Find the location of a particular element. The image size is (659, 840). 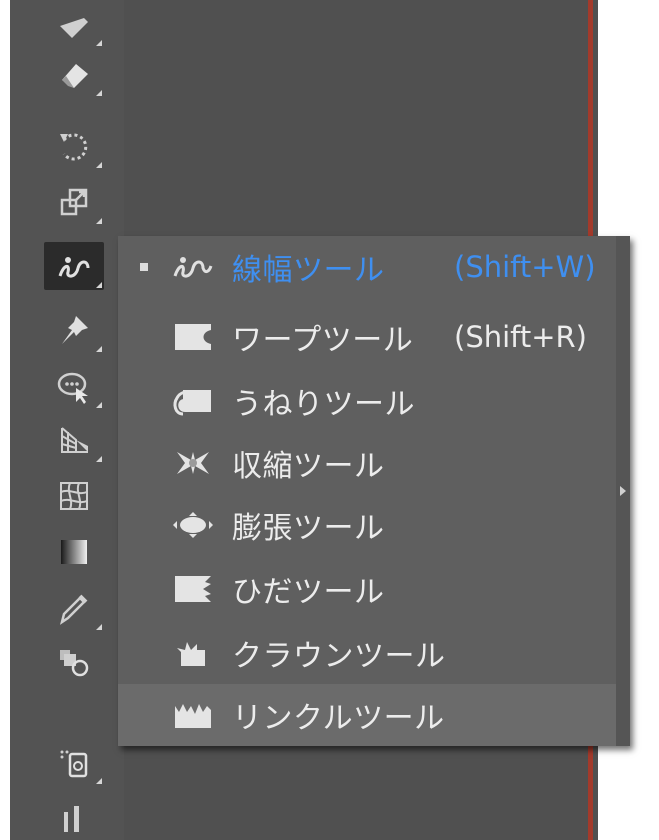

eraser-tool is located at coordinates (74, 74).